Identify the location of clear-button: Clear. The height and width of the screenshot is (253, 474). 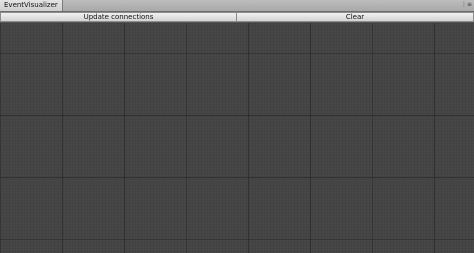
(355, 17).